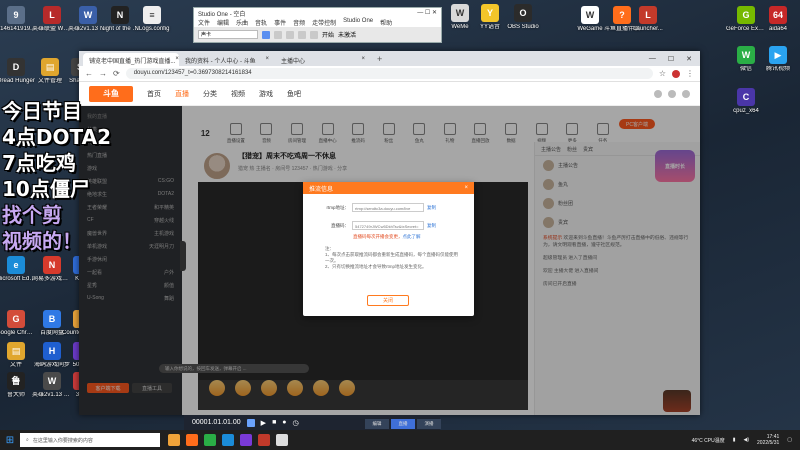 The width and height of the screenshot is (800, 450). What do you see at coordinates (154, 94) in the screenshot?
I see `nav-item: 首页` at bounding box center [154, 94].